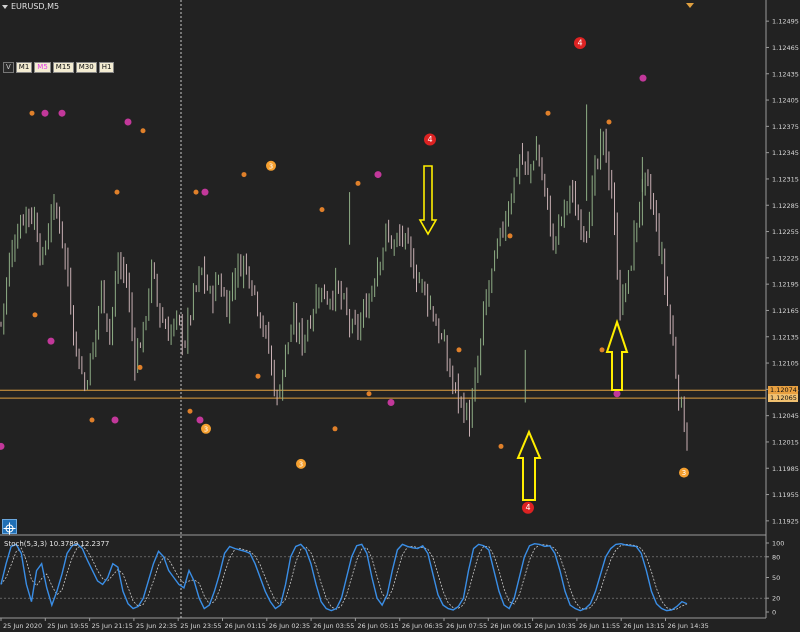 The height and width of the screenshot is (632, 800). I want to click on crosshair-navigation-icon, so click(9, 527).